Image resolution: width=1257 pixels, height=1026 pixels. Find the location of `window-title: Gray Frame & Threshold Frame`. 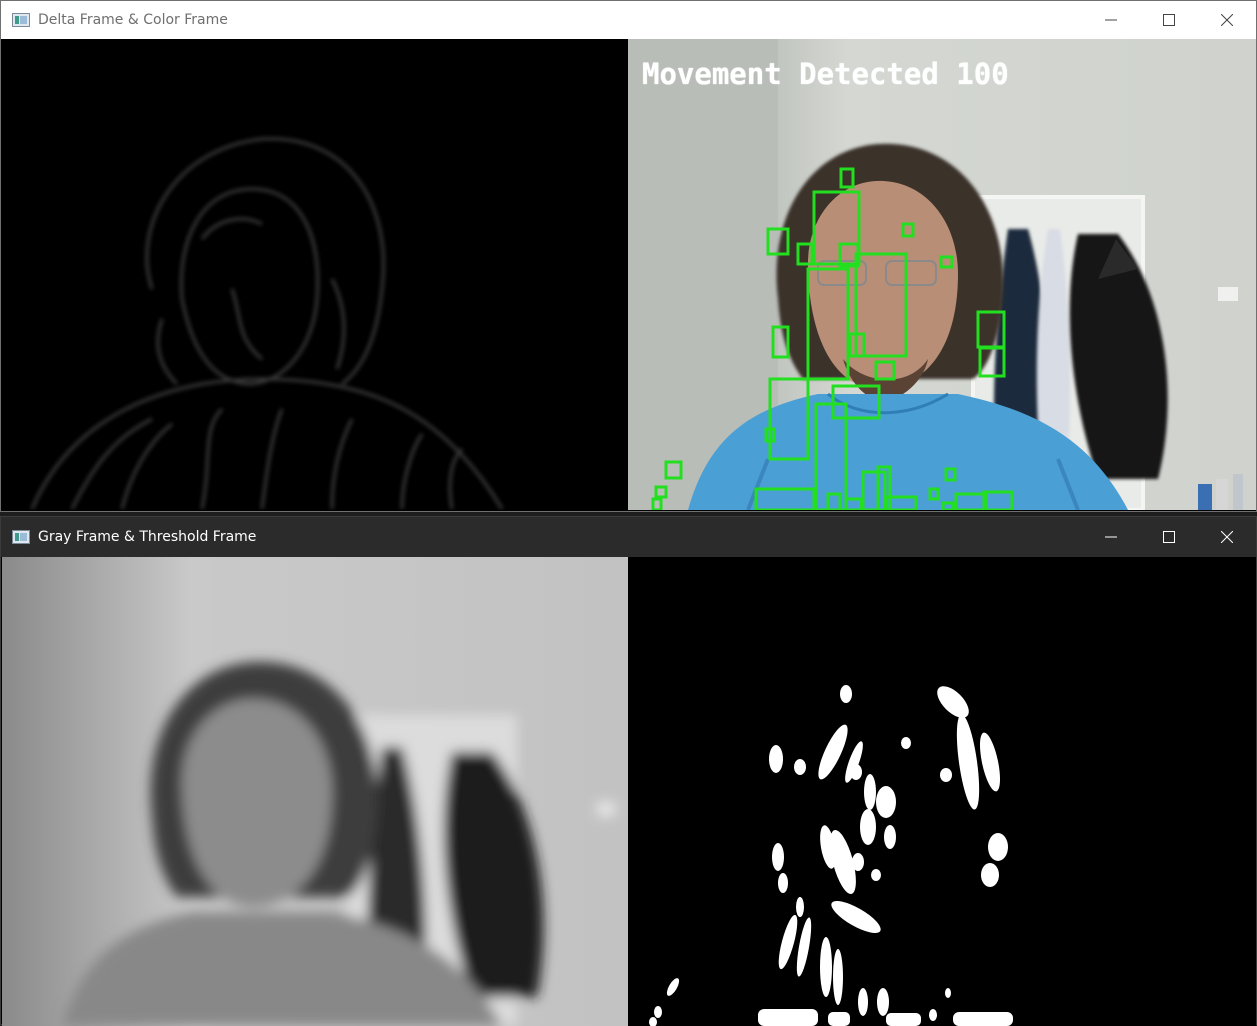

window-title: Gray Frame & Threshold Frame is located at coordinates (147, 537).